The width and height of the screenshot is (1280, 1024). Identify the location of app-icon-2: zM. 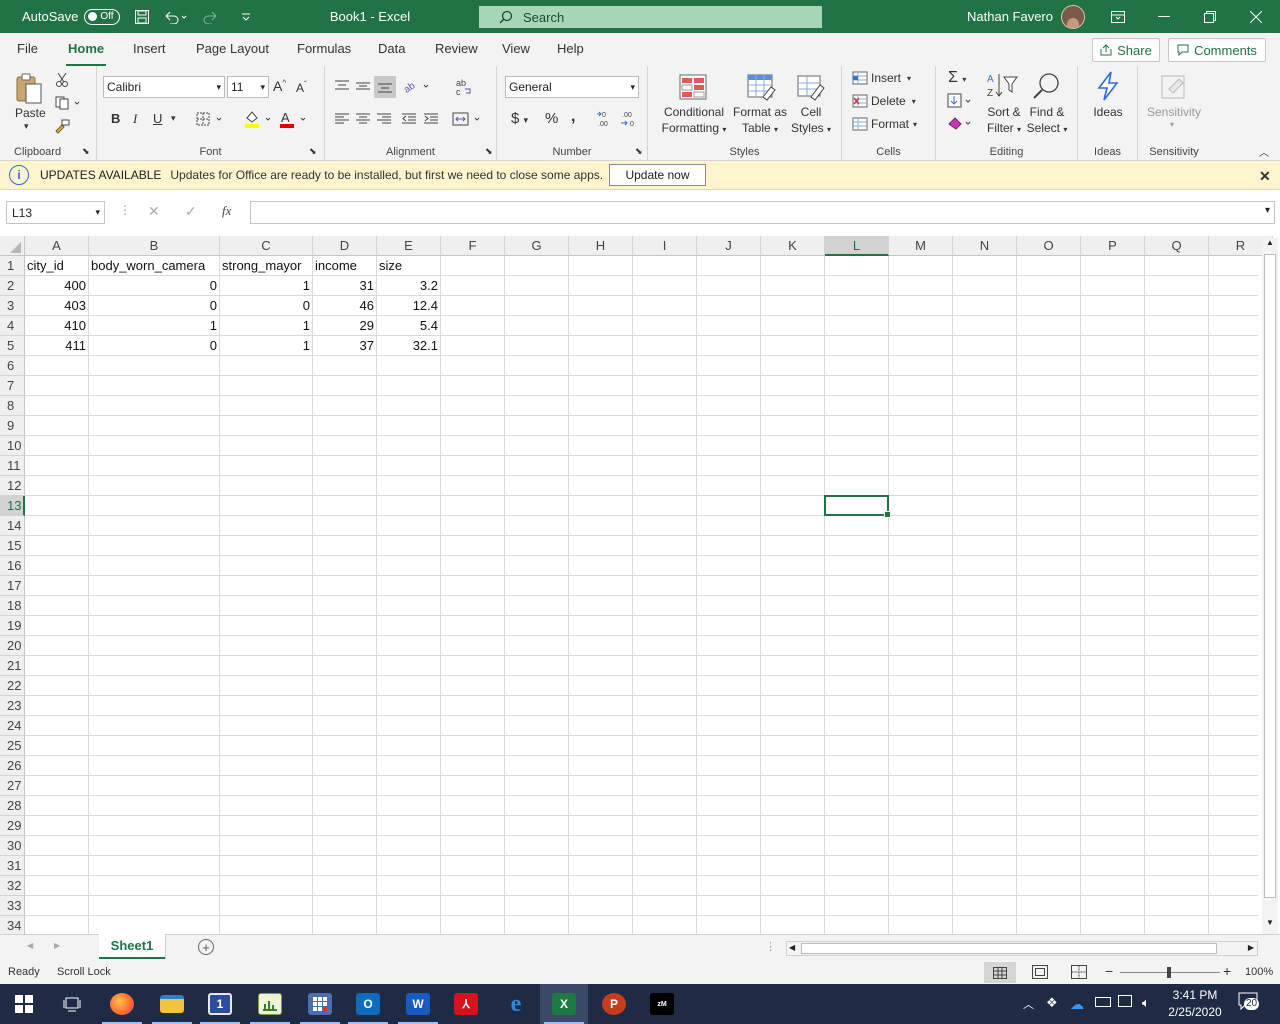
(662, 1004).